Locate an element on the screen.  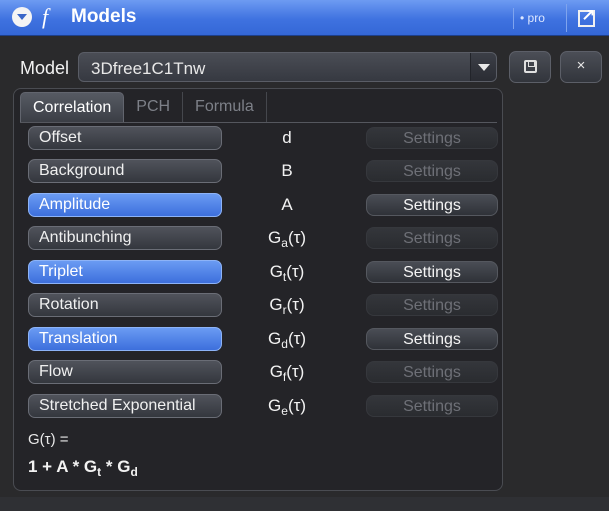
function-icon: f is located at coordinates (45, 16).